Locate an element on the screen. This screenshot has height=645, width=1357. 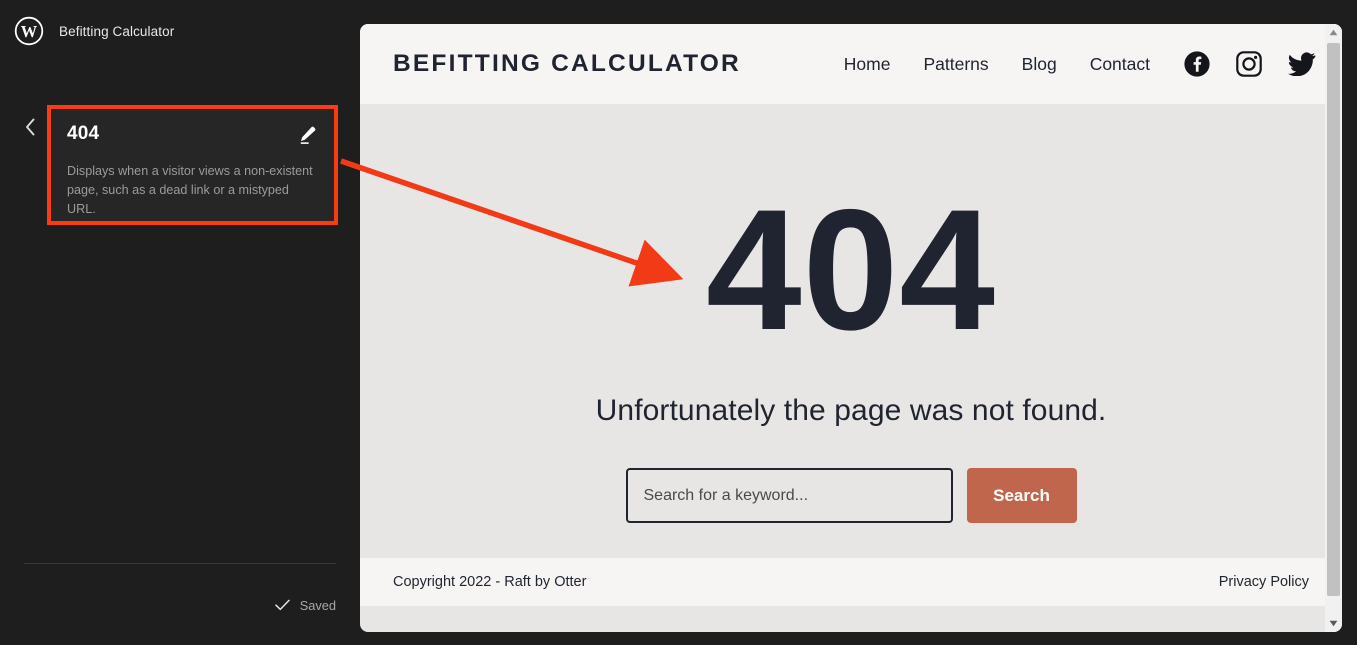
preview-primary-nav: Home Patterns Blog Contact is located at coordinates (1063, 64).